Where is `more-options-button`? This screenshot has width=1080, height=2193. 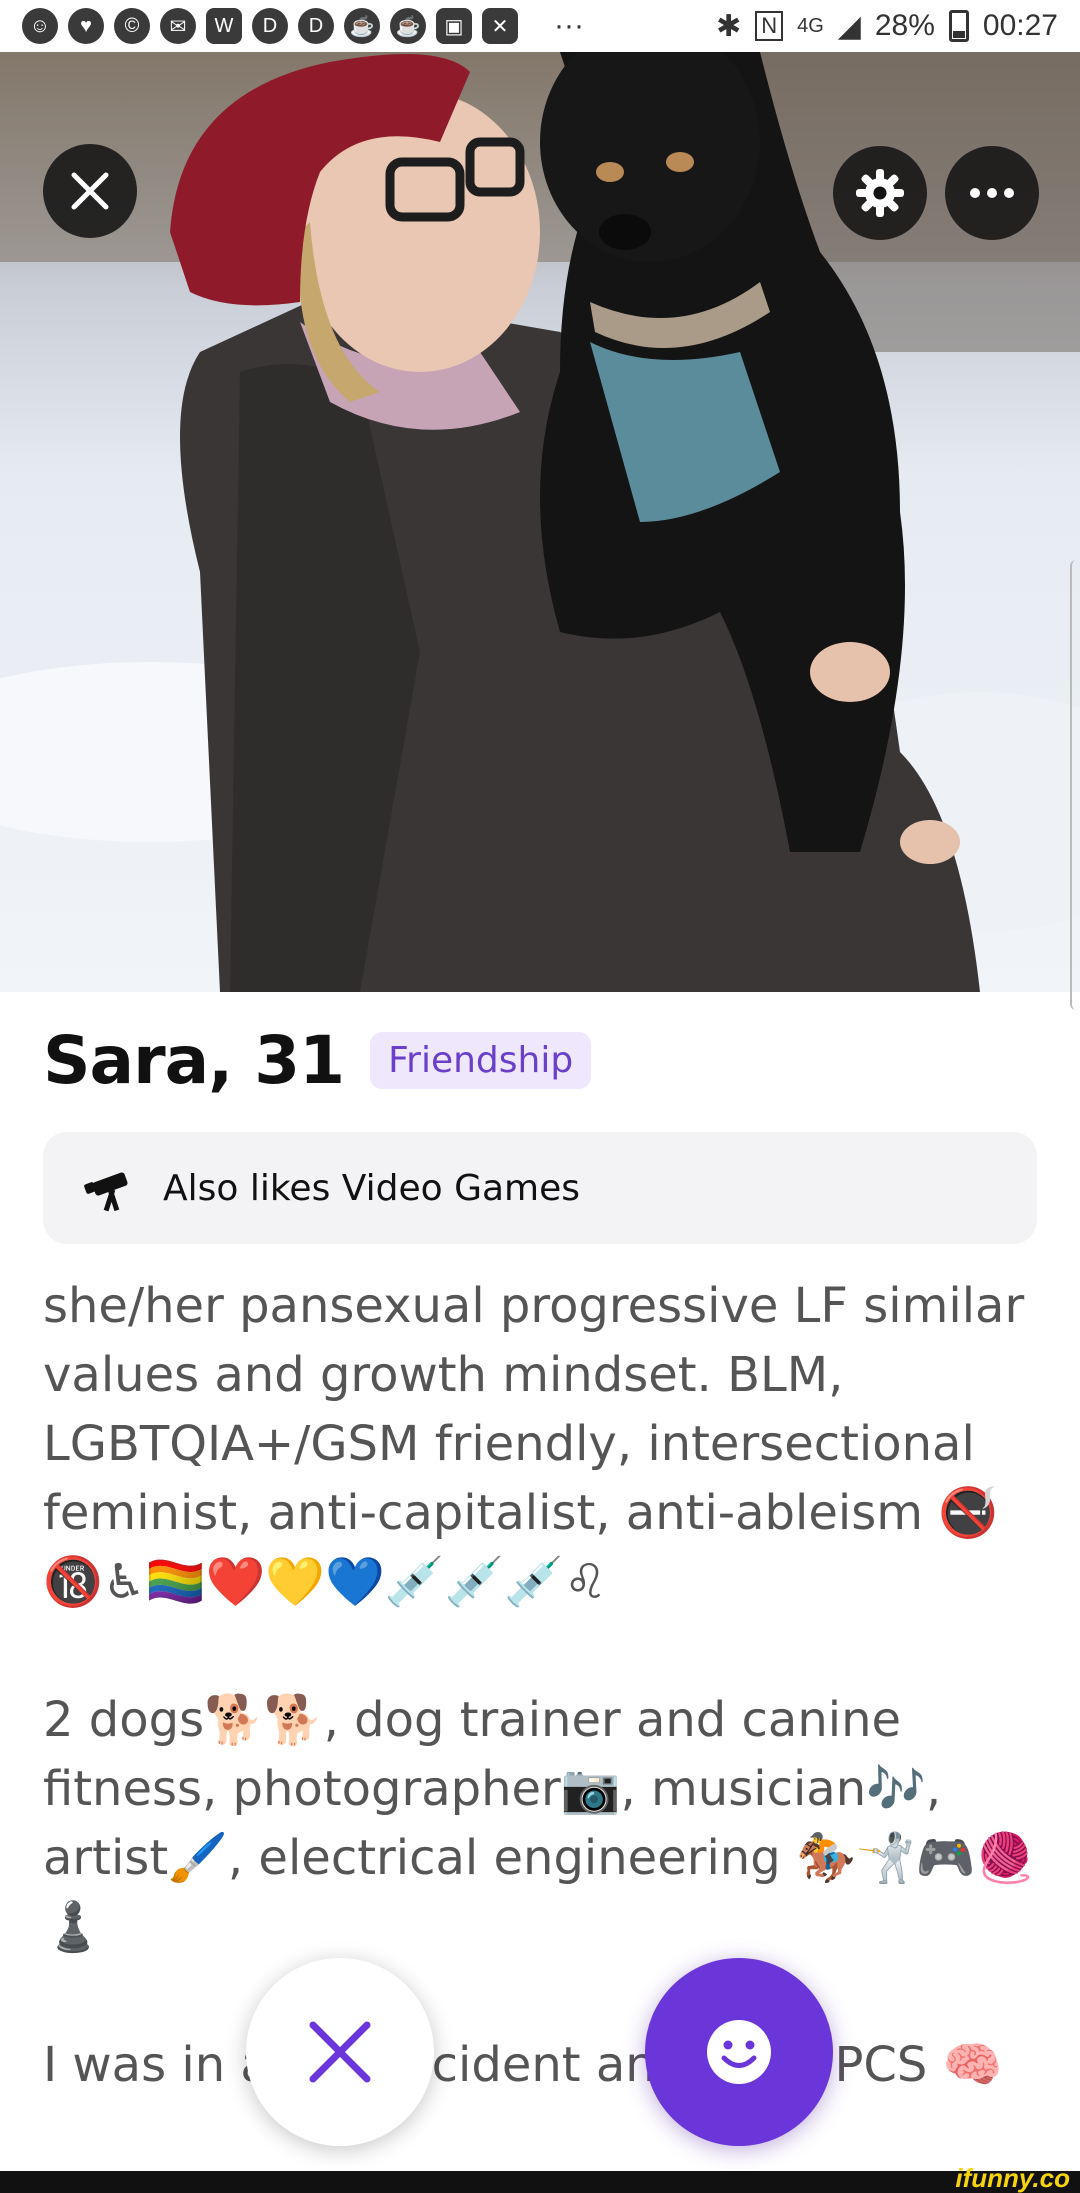
more-options-button is located at coordinates (992, 193).